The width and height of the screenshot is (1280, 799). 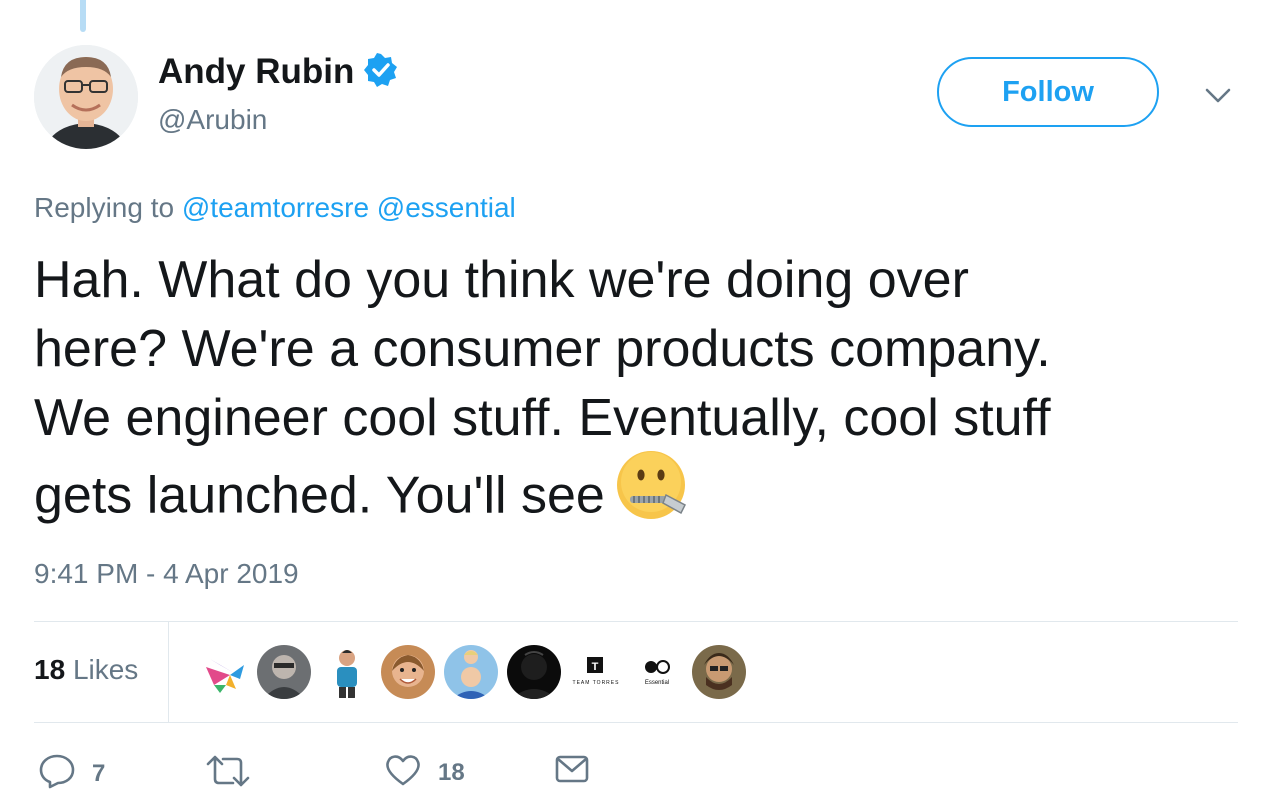 What do you see at coordinates (446, 207) in the screenshot?
I see `mention-link: @essential` at bounding box center [446, 207].